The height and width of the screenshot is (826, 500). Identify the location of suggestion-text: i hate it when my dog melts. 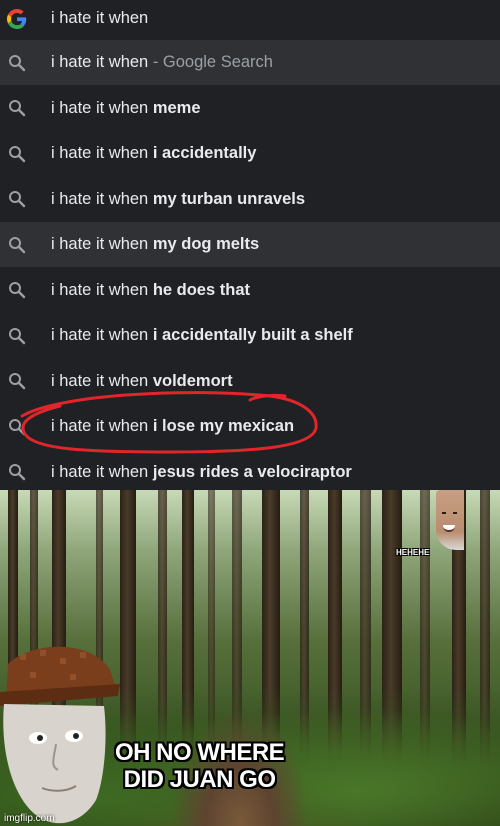
(155, 244).